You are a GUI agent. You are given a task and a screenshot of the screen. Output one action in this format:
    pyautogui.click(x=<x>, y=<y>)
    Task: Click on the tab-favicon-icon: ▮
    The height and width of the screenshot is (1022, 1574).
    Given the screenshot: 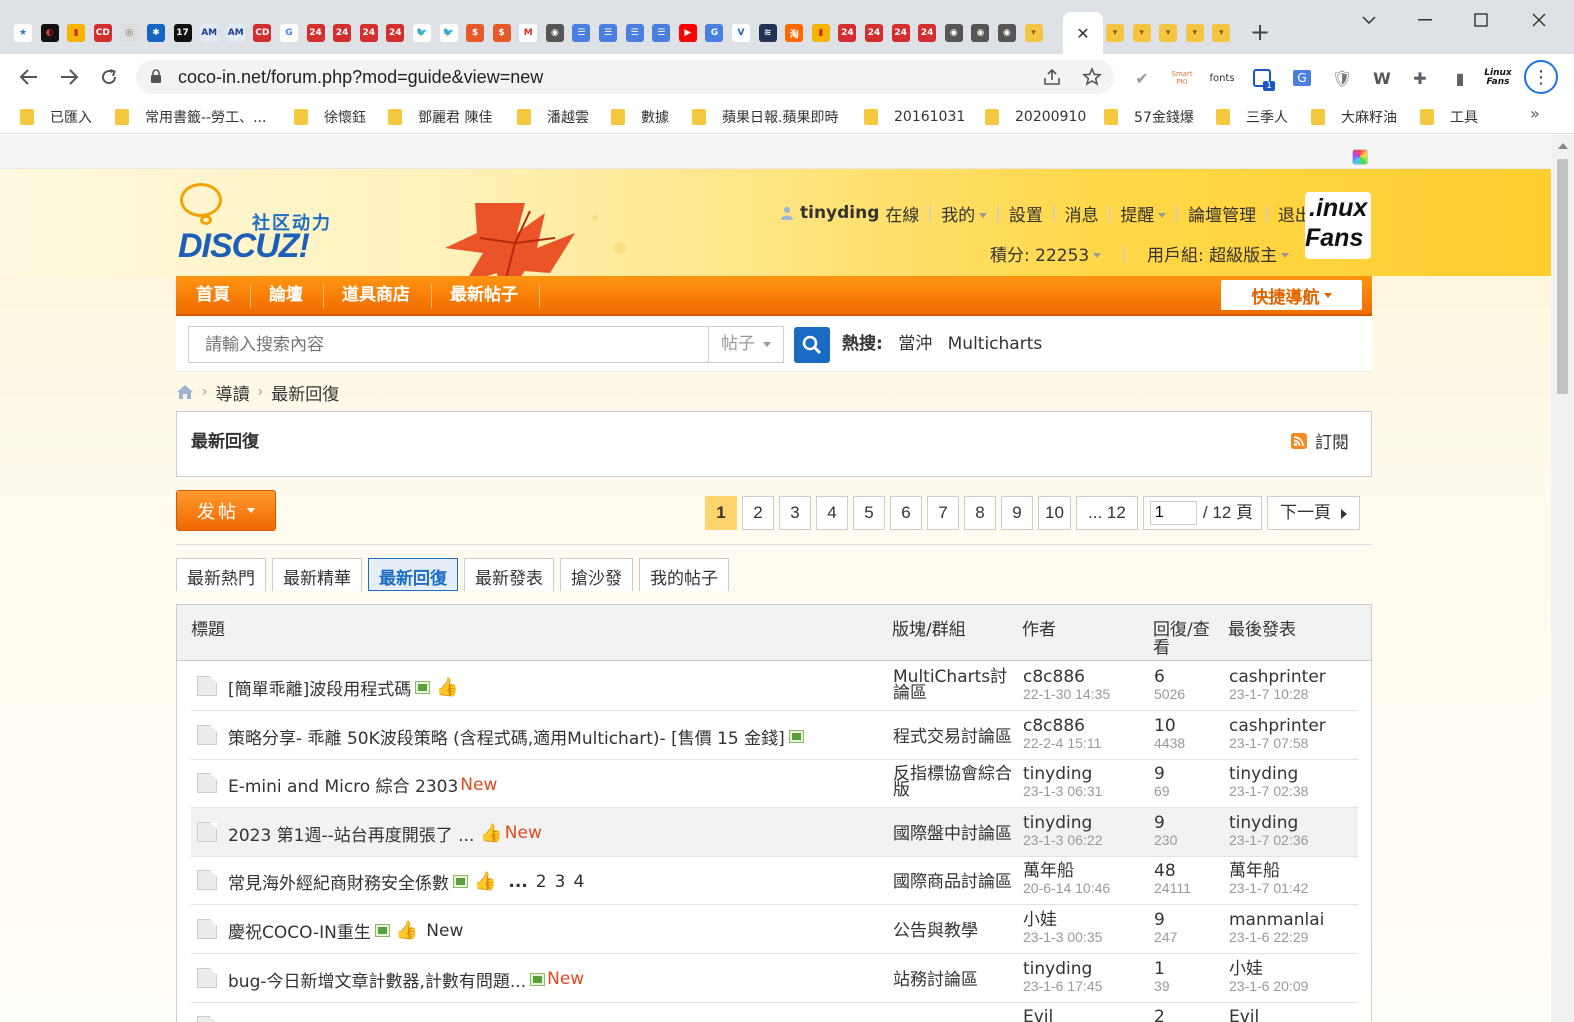 What is the action you would take?
    pyautogui.click(x=76, y=33)
    